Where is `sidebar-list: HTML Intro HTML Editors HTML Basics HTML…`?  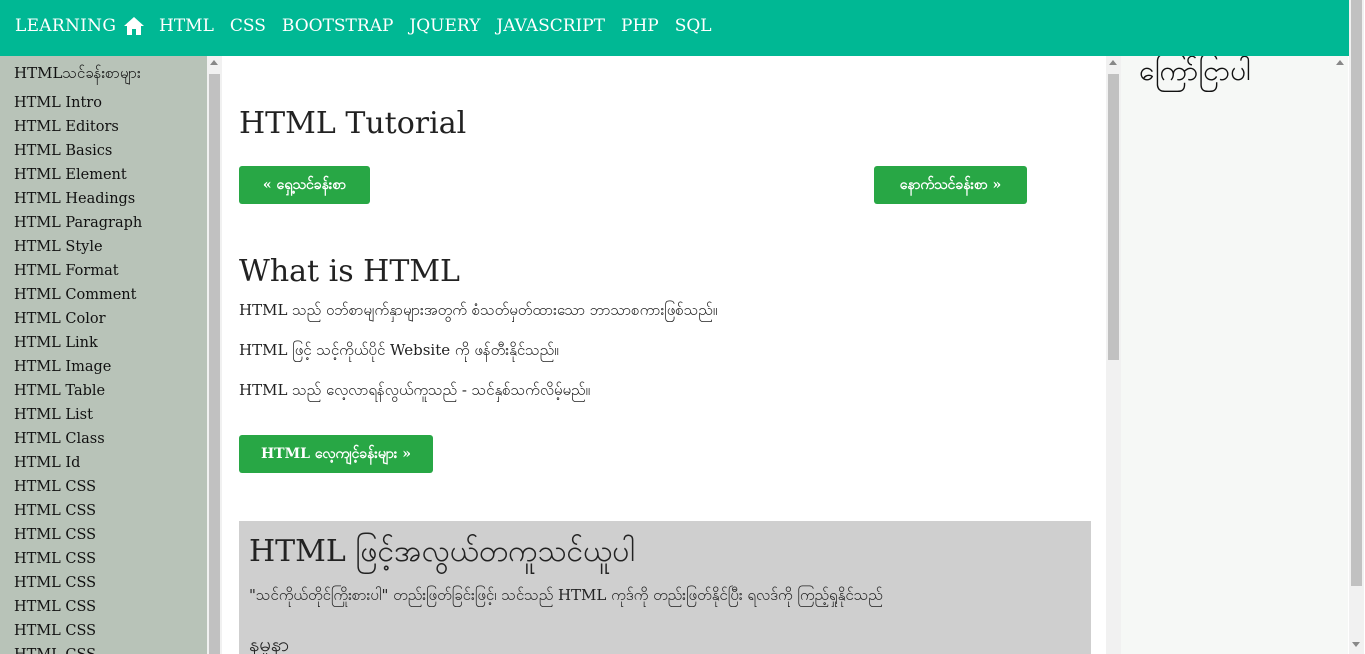
sidebar-list: HTML Intro HTML Editors HTML Basics HTML… is located at coordinates (78, 374).